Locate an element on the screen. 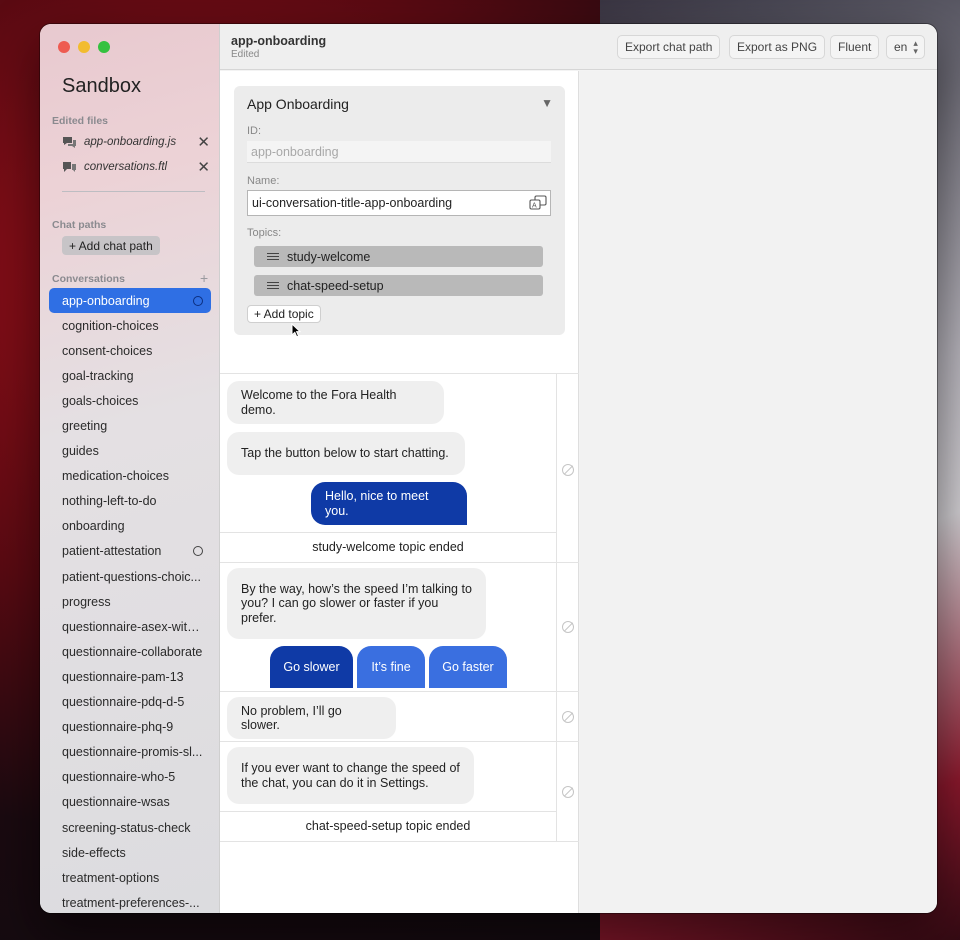 This screenshot has height=940, width=960. collapse-triangle-icon: ▼ is located at coordinates (547, 103).